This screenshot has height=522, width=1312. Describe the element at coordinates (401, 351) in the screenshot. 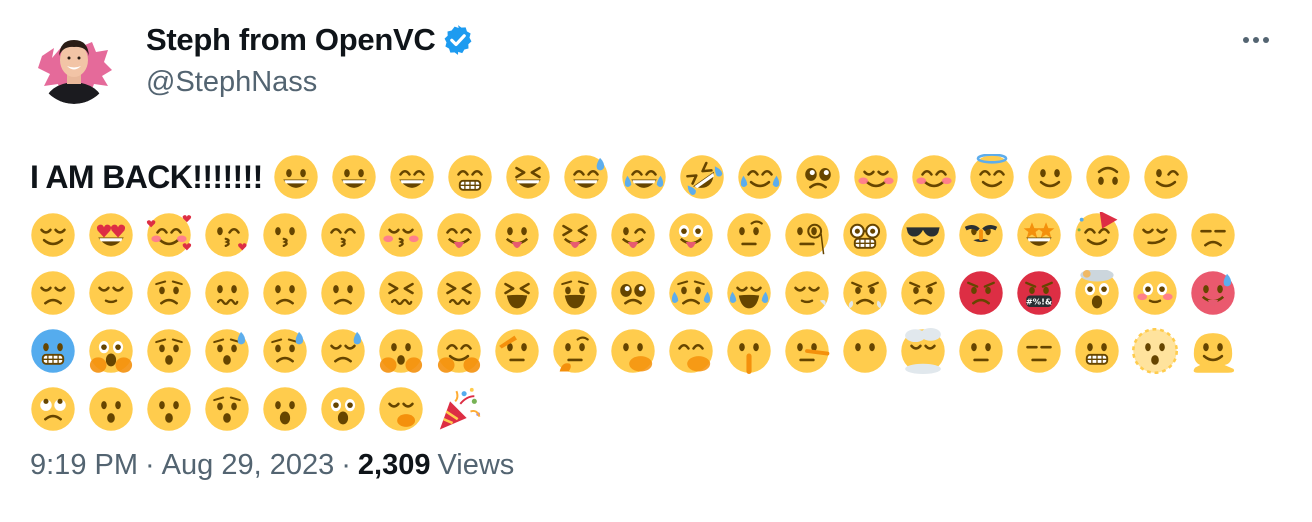

I see `peeking-emoji-icon` at that location.